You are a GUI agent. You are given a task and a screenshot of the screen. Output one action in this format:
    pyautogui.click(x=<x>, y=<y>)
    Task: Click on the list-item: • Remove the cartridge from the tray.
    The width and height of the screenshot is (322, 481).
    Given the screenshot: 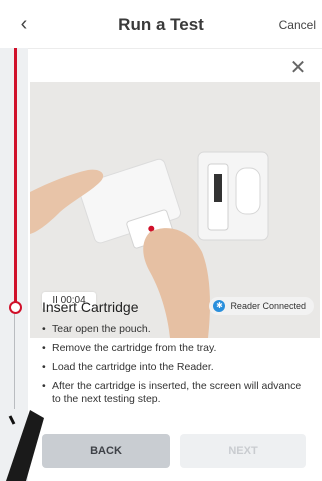 What is the action you would take?
    pyautogui.click(x=177, y=348)
    